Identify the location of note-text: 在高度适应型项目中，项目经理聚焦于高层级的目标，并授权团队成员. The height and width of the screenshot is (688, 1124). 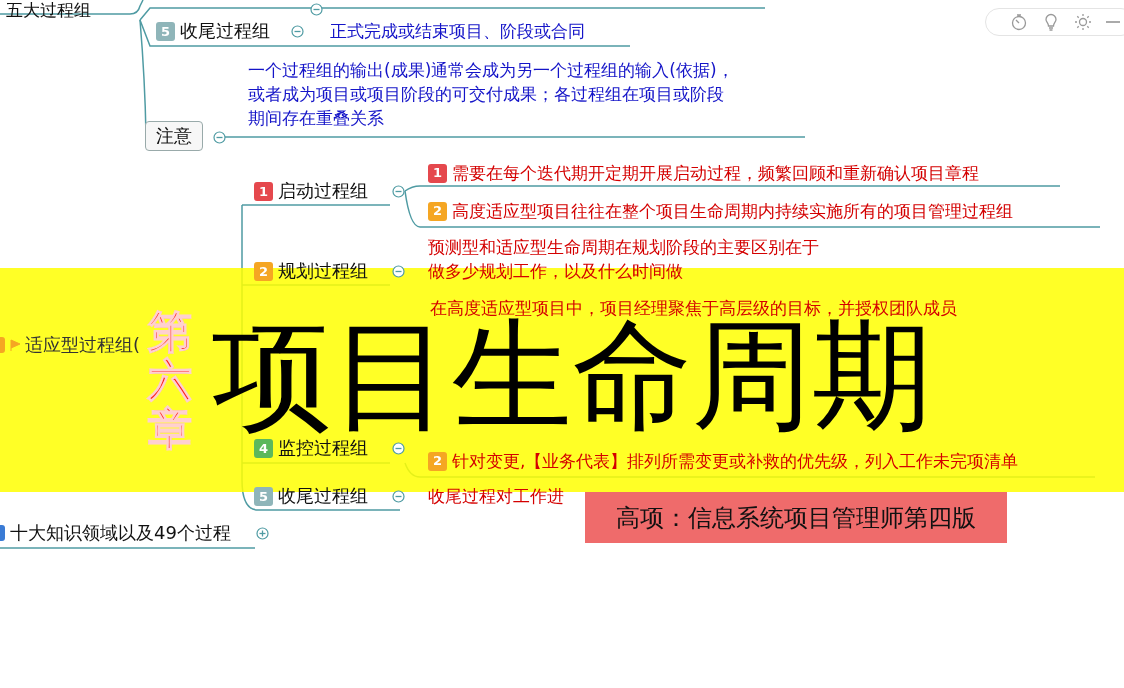
(693, 307).